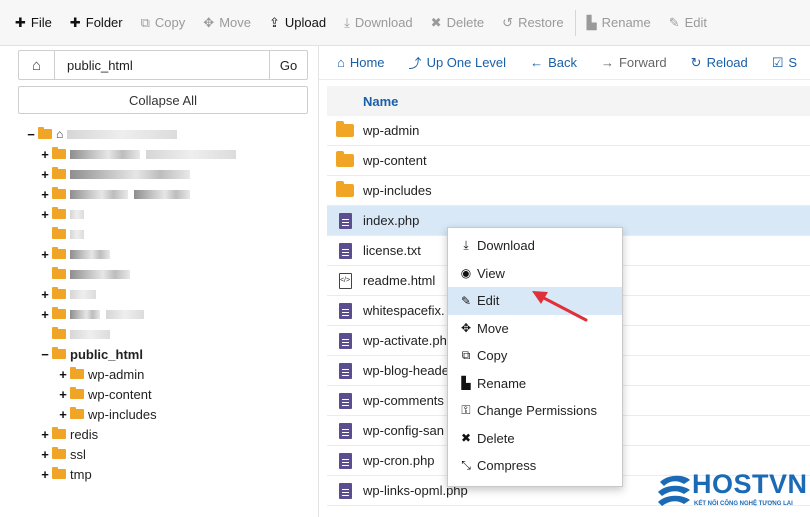 The height and width of the screenshot is (517, 810). What do you see at coordinates (163, 100) in the screenshot?
I see `collapse-all-button: Collapse All` at bounding box center [163, 100].